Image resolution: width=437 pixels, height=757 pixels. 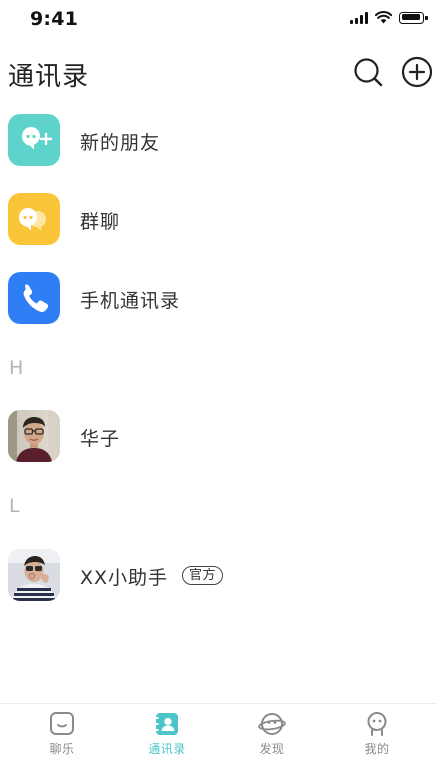 I want to click on page-title: 通讯录, so click(x=49, y=77).